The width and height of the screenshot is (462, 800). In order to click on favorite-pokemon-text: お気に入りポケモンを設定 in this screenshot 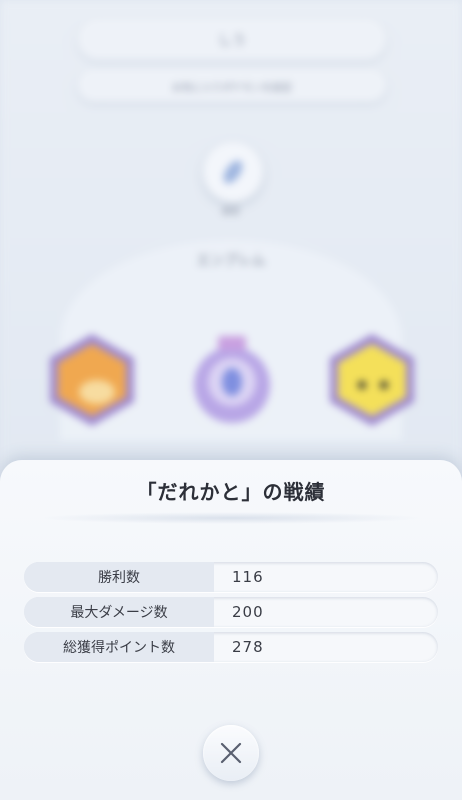, I will do `click(232, 88)`.